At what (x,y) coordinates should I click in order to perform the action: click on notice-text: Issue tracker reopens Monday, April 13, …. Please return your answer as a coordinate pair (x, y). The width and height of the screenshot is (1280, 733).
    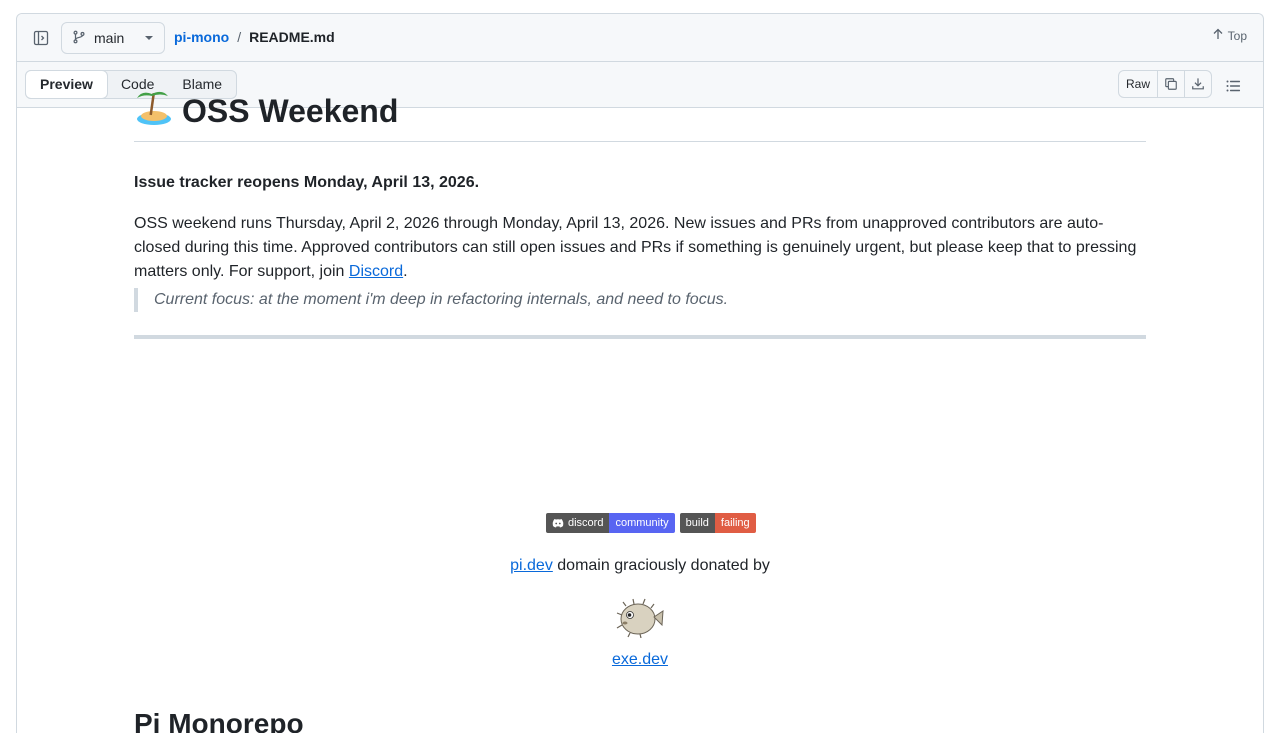
    Looking at the image, I should click on (307, 182).